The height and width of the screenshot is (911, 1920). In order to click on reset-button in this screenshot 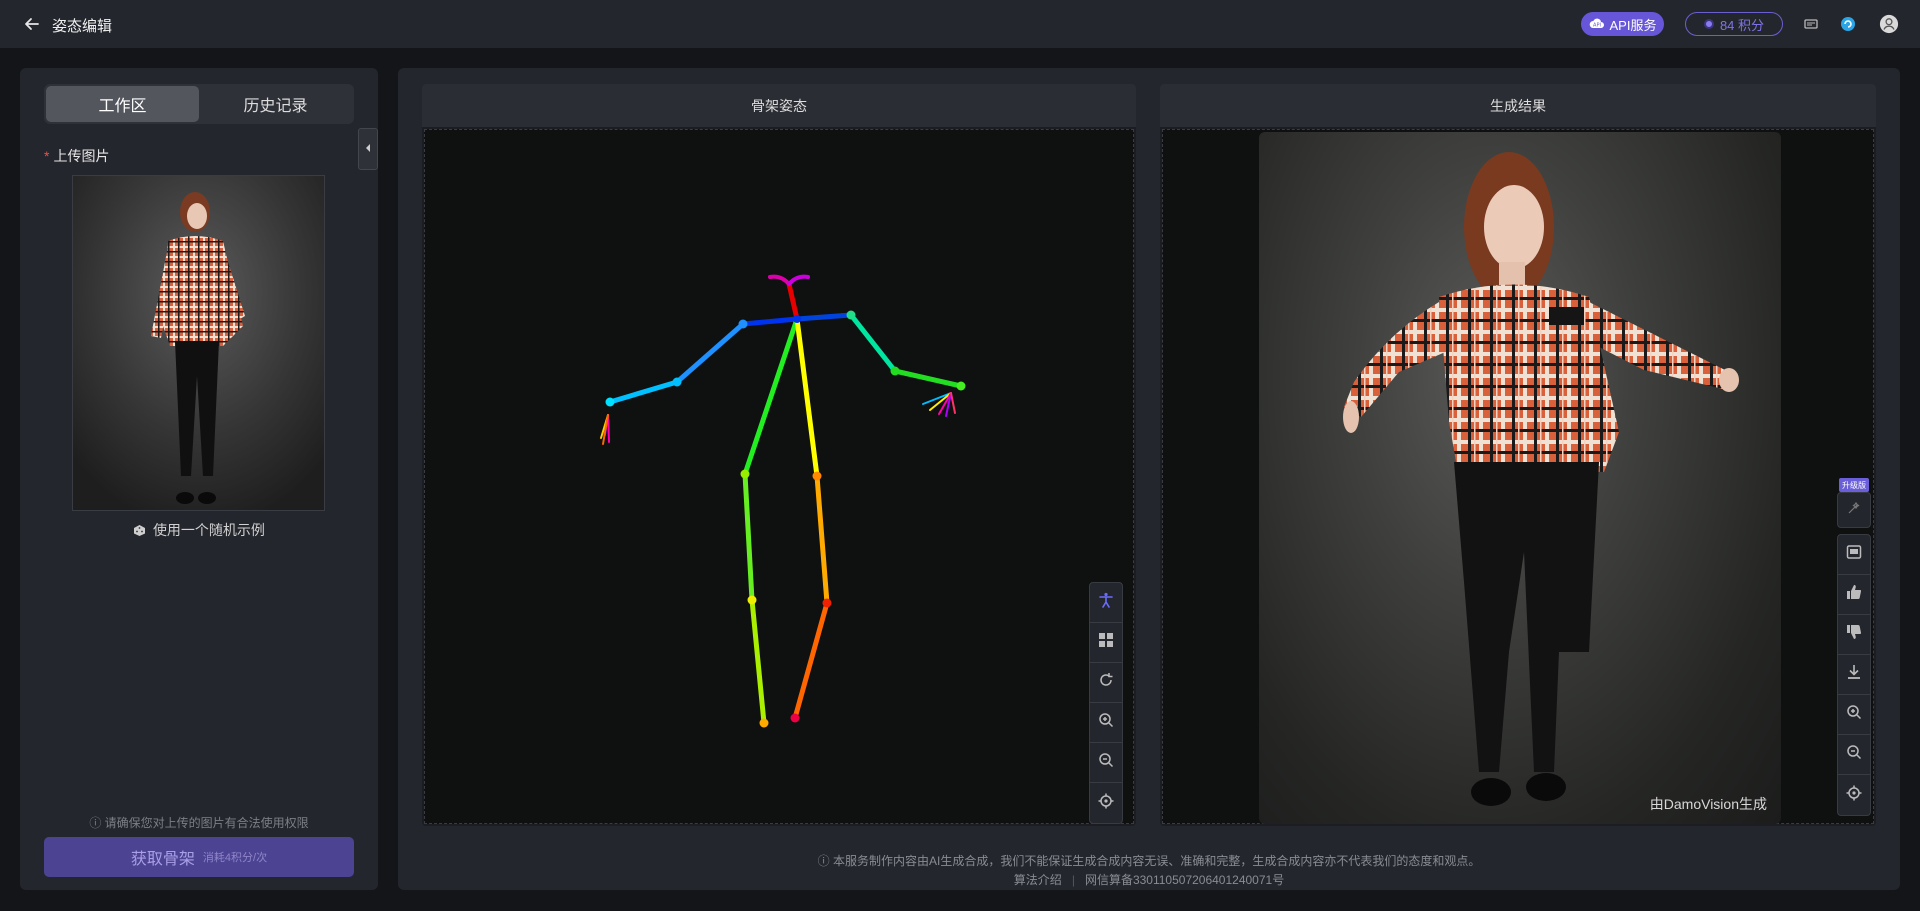, I will do `click(1106, 683)`.